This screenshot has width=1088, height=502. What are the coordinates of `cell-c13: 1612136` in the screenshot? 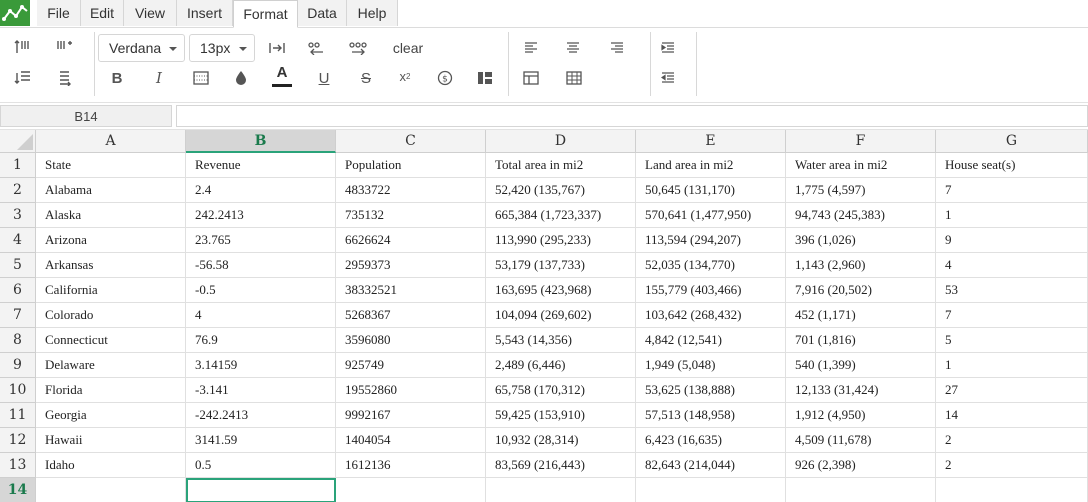 It's located at (411, 465).